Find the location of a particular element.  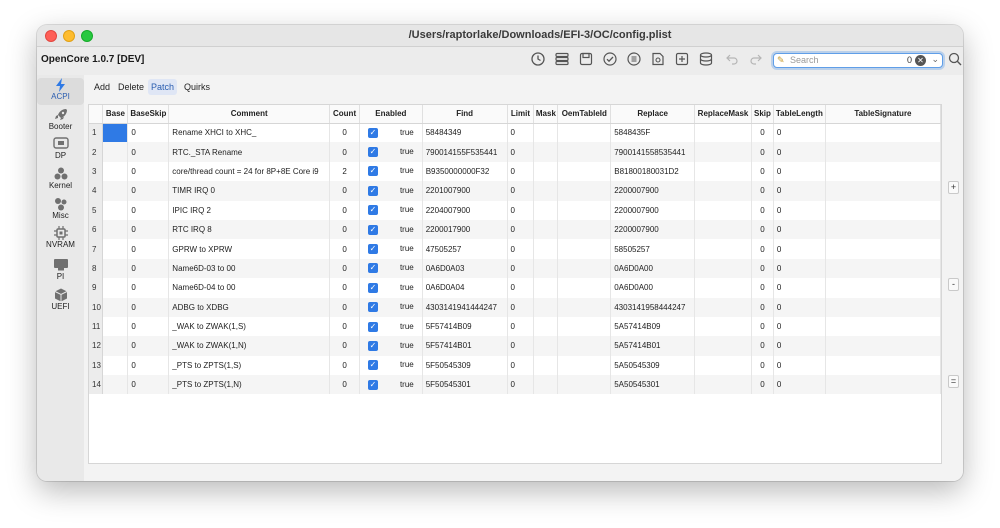

column-header-mask: Mask is located at coordinates (546, 114).